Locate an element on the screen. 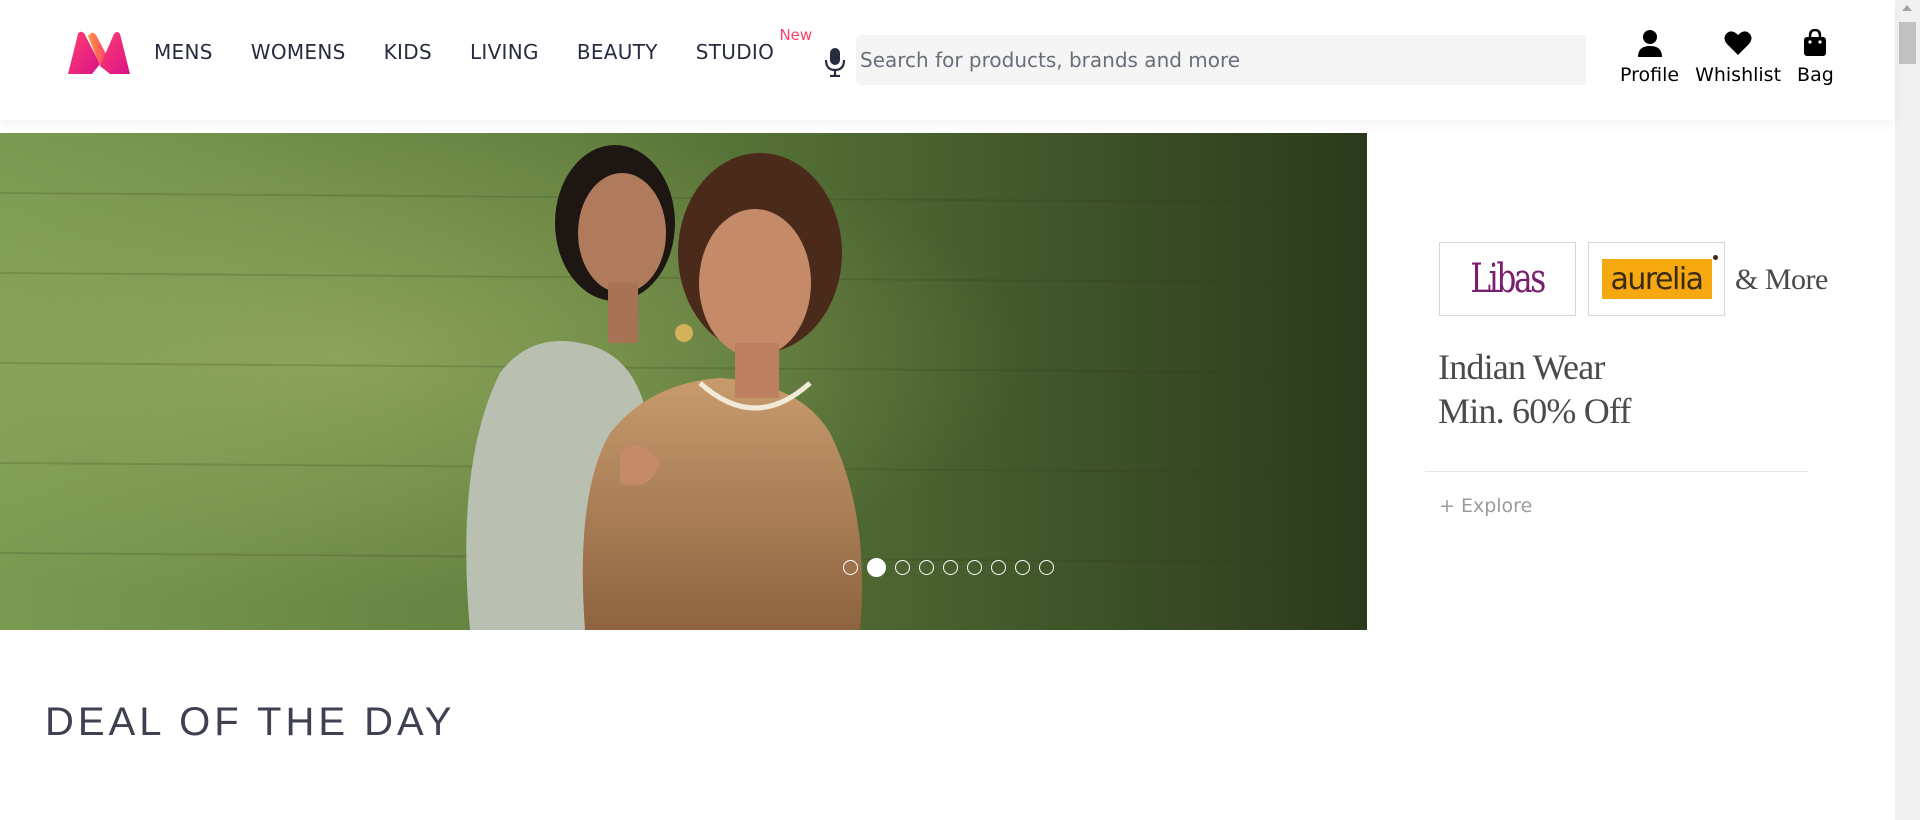 This screenshot has height=820, width=1920. profile-label: Profile is located at coordinates (1650, 75).